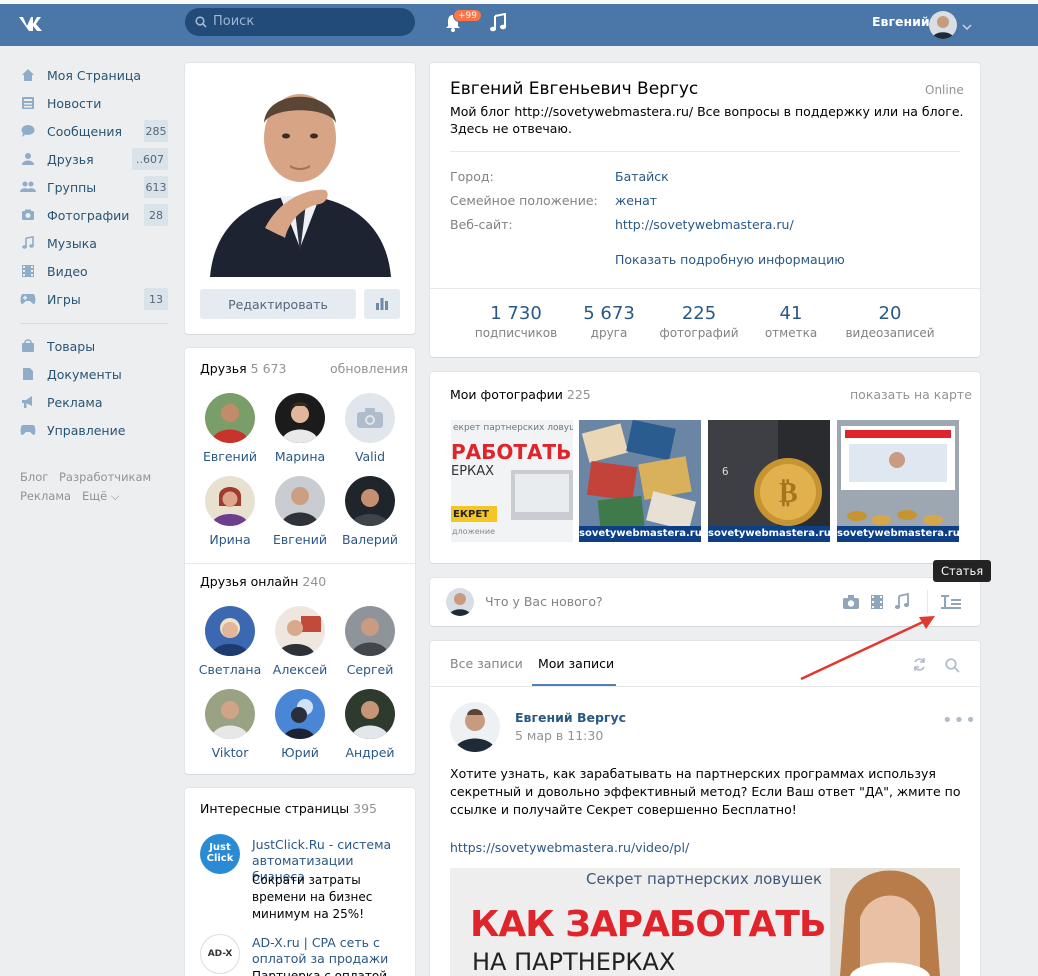 The image size is (1038, 976). I want to click on news-icon, so click(28, 103).